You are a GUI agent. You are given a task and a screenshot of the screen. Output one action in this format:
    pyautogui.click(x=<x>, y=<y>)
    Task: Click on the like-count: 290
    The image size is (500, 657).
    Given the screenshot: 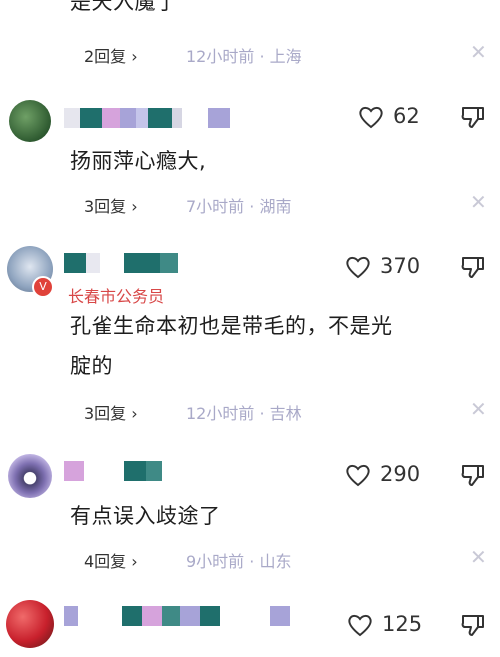 What is the action you would take?
    pyautogui.click(x=400, y=474)
    